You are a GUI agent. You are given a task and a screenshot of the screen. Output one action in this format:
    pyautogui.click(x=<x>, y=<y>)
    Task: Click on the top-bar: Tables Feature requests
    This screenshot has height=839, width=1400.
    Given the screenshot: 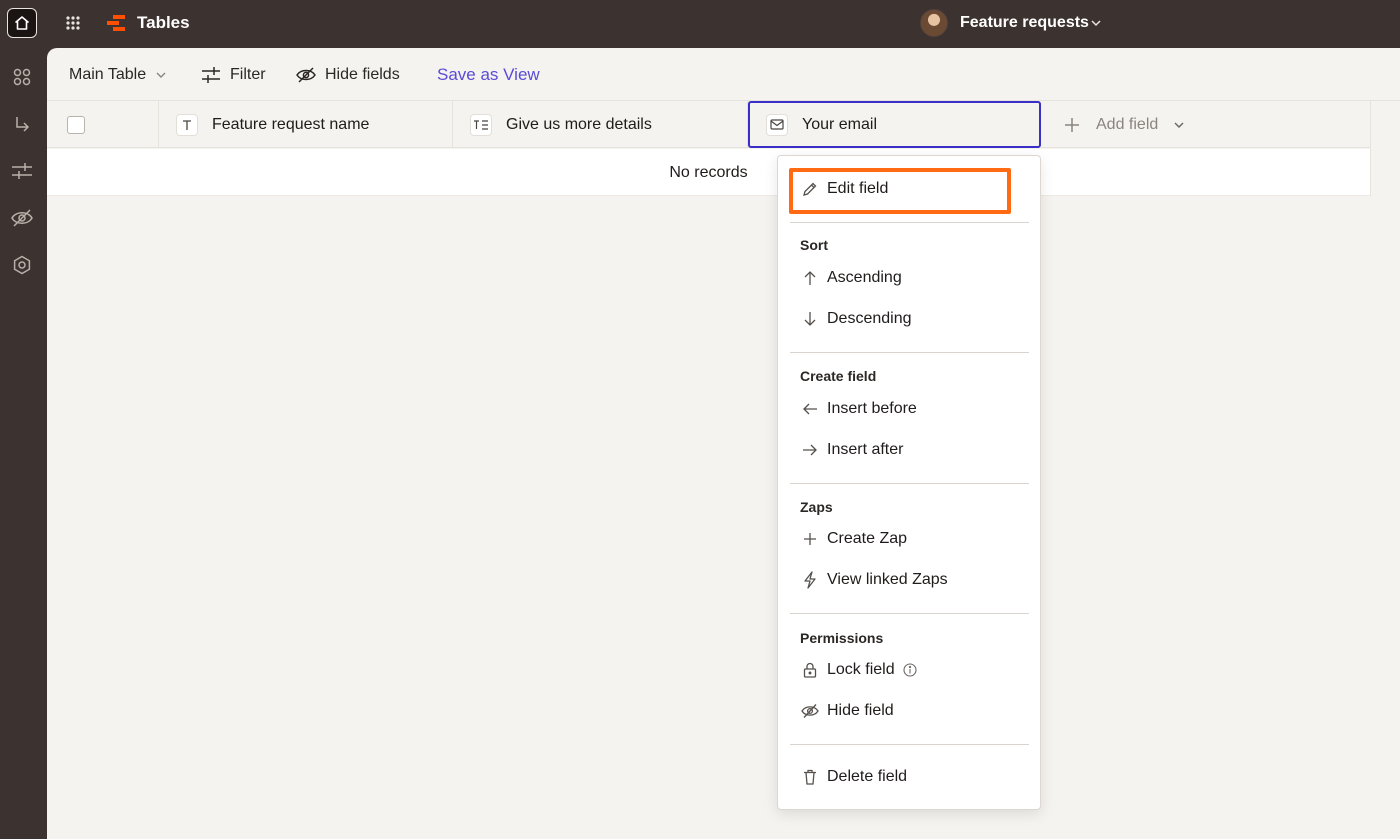 What is the action you would take?
    pyautogui.click(x=700, y=24)
    